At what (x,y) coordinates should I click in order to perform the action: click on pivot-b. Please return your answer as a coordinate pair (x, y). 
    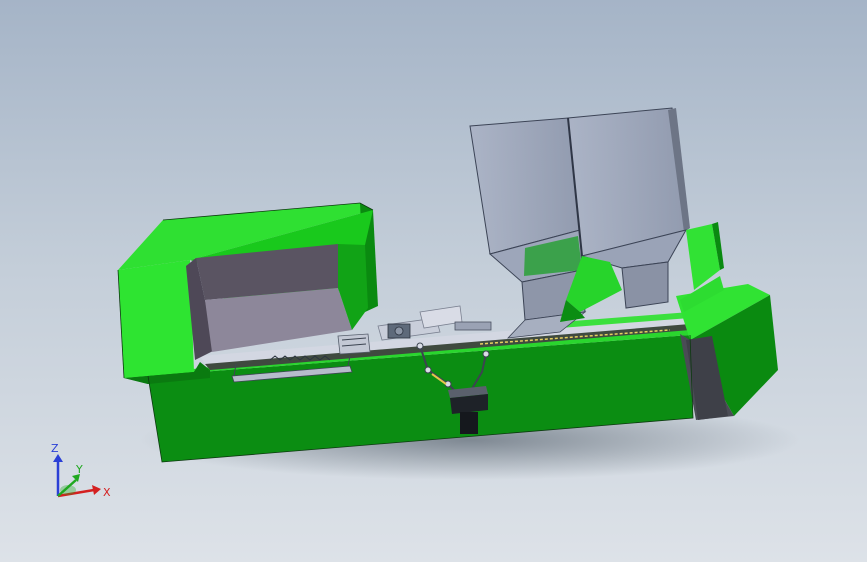
    Looking at the image, I should click on (428, 370).